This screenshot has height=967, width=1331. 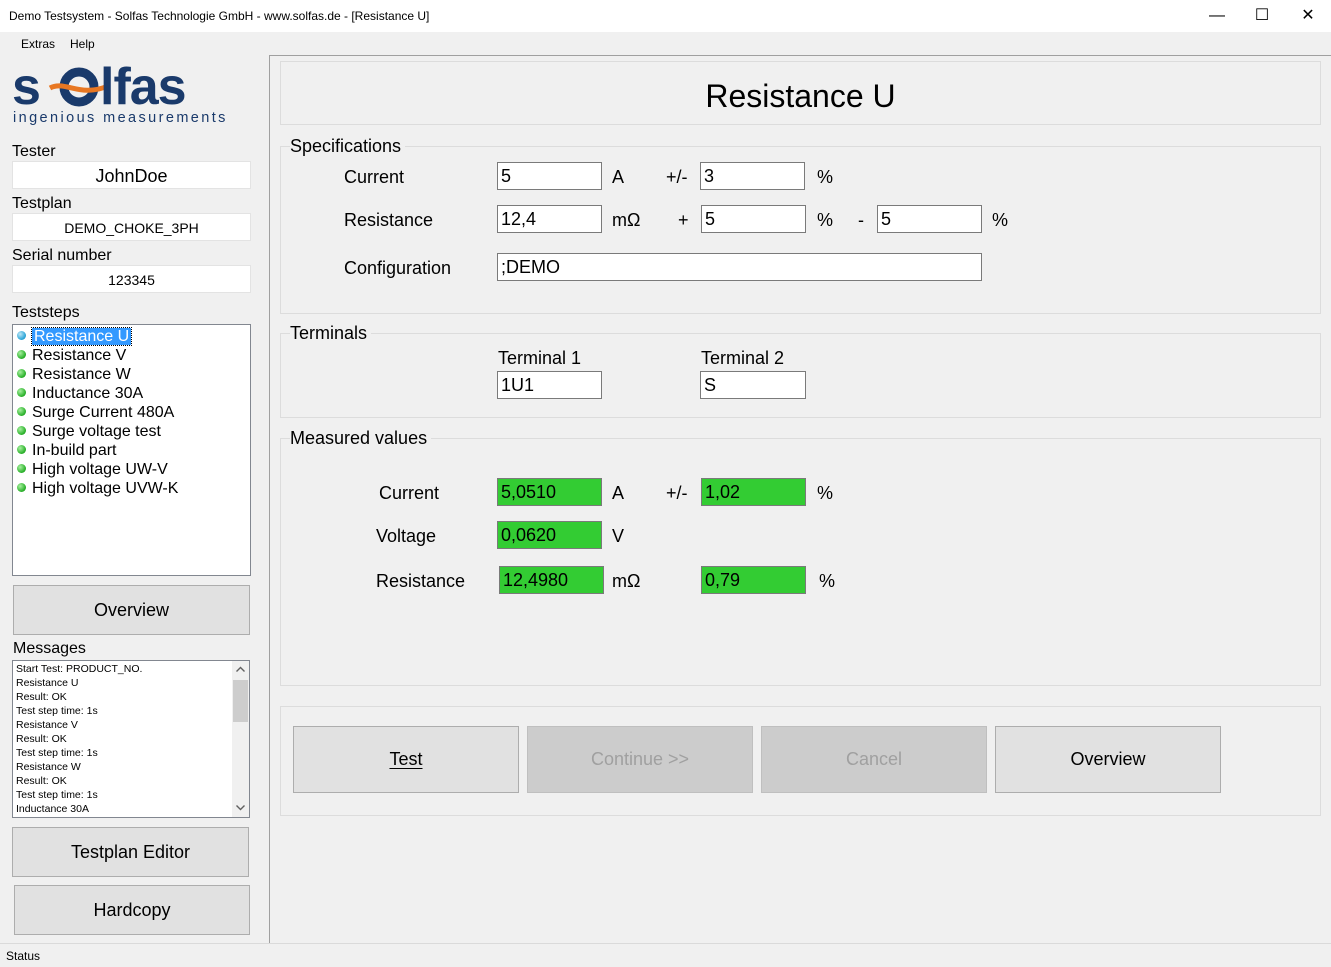 I want to click on testplan-editor-button: Testplan Editor, so click(x=130, y=852).